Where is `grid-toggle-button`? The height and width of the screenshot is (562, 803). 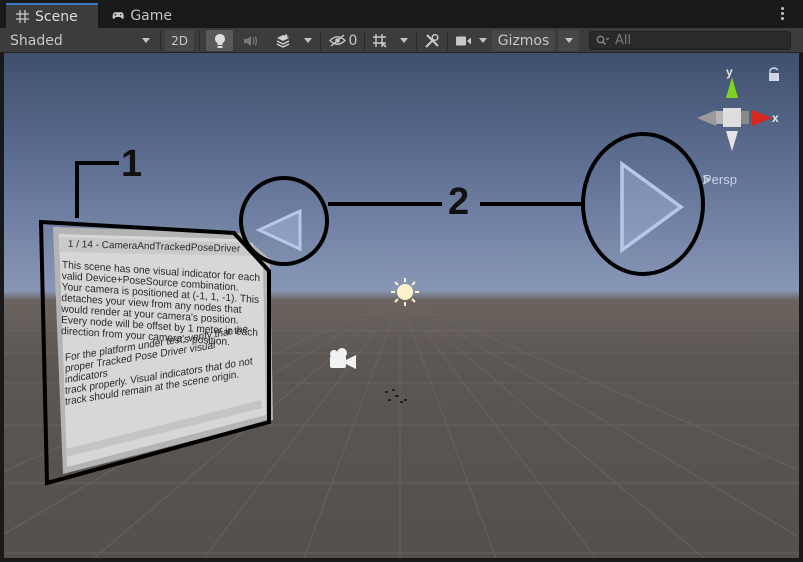
grid-toggle-button is located at coordinates (379, 40).